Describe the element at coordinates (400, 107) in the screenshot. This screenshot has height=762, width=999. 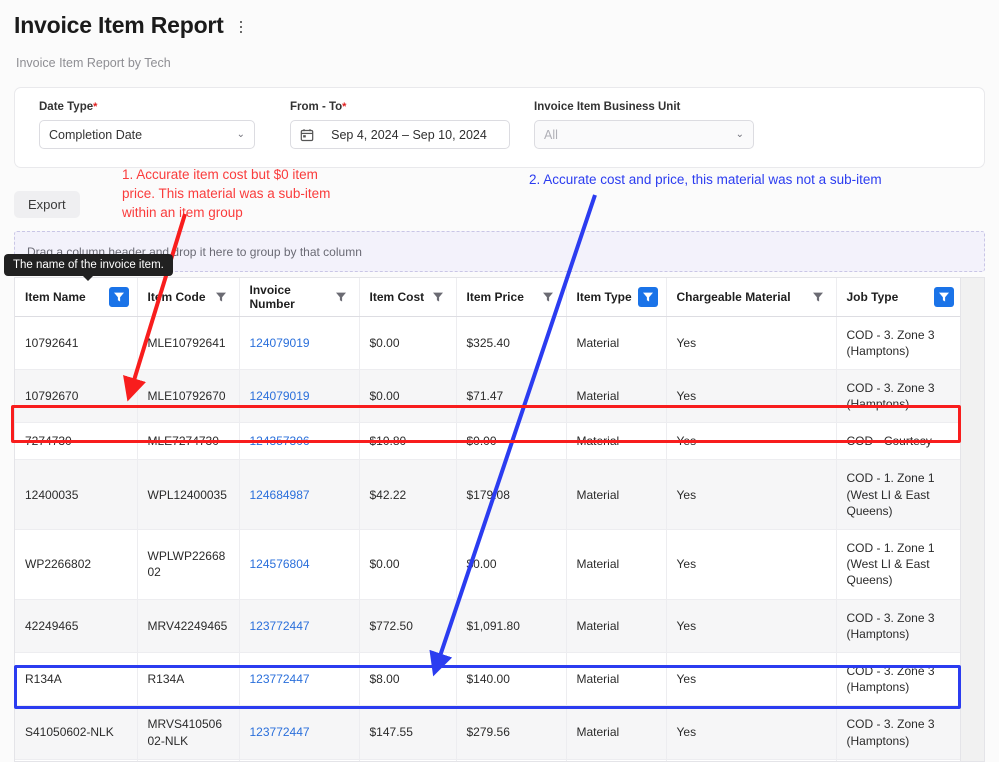
I see `from-to-label: From - To*` at that location.